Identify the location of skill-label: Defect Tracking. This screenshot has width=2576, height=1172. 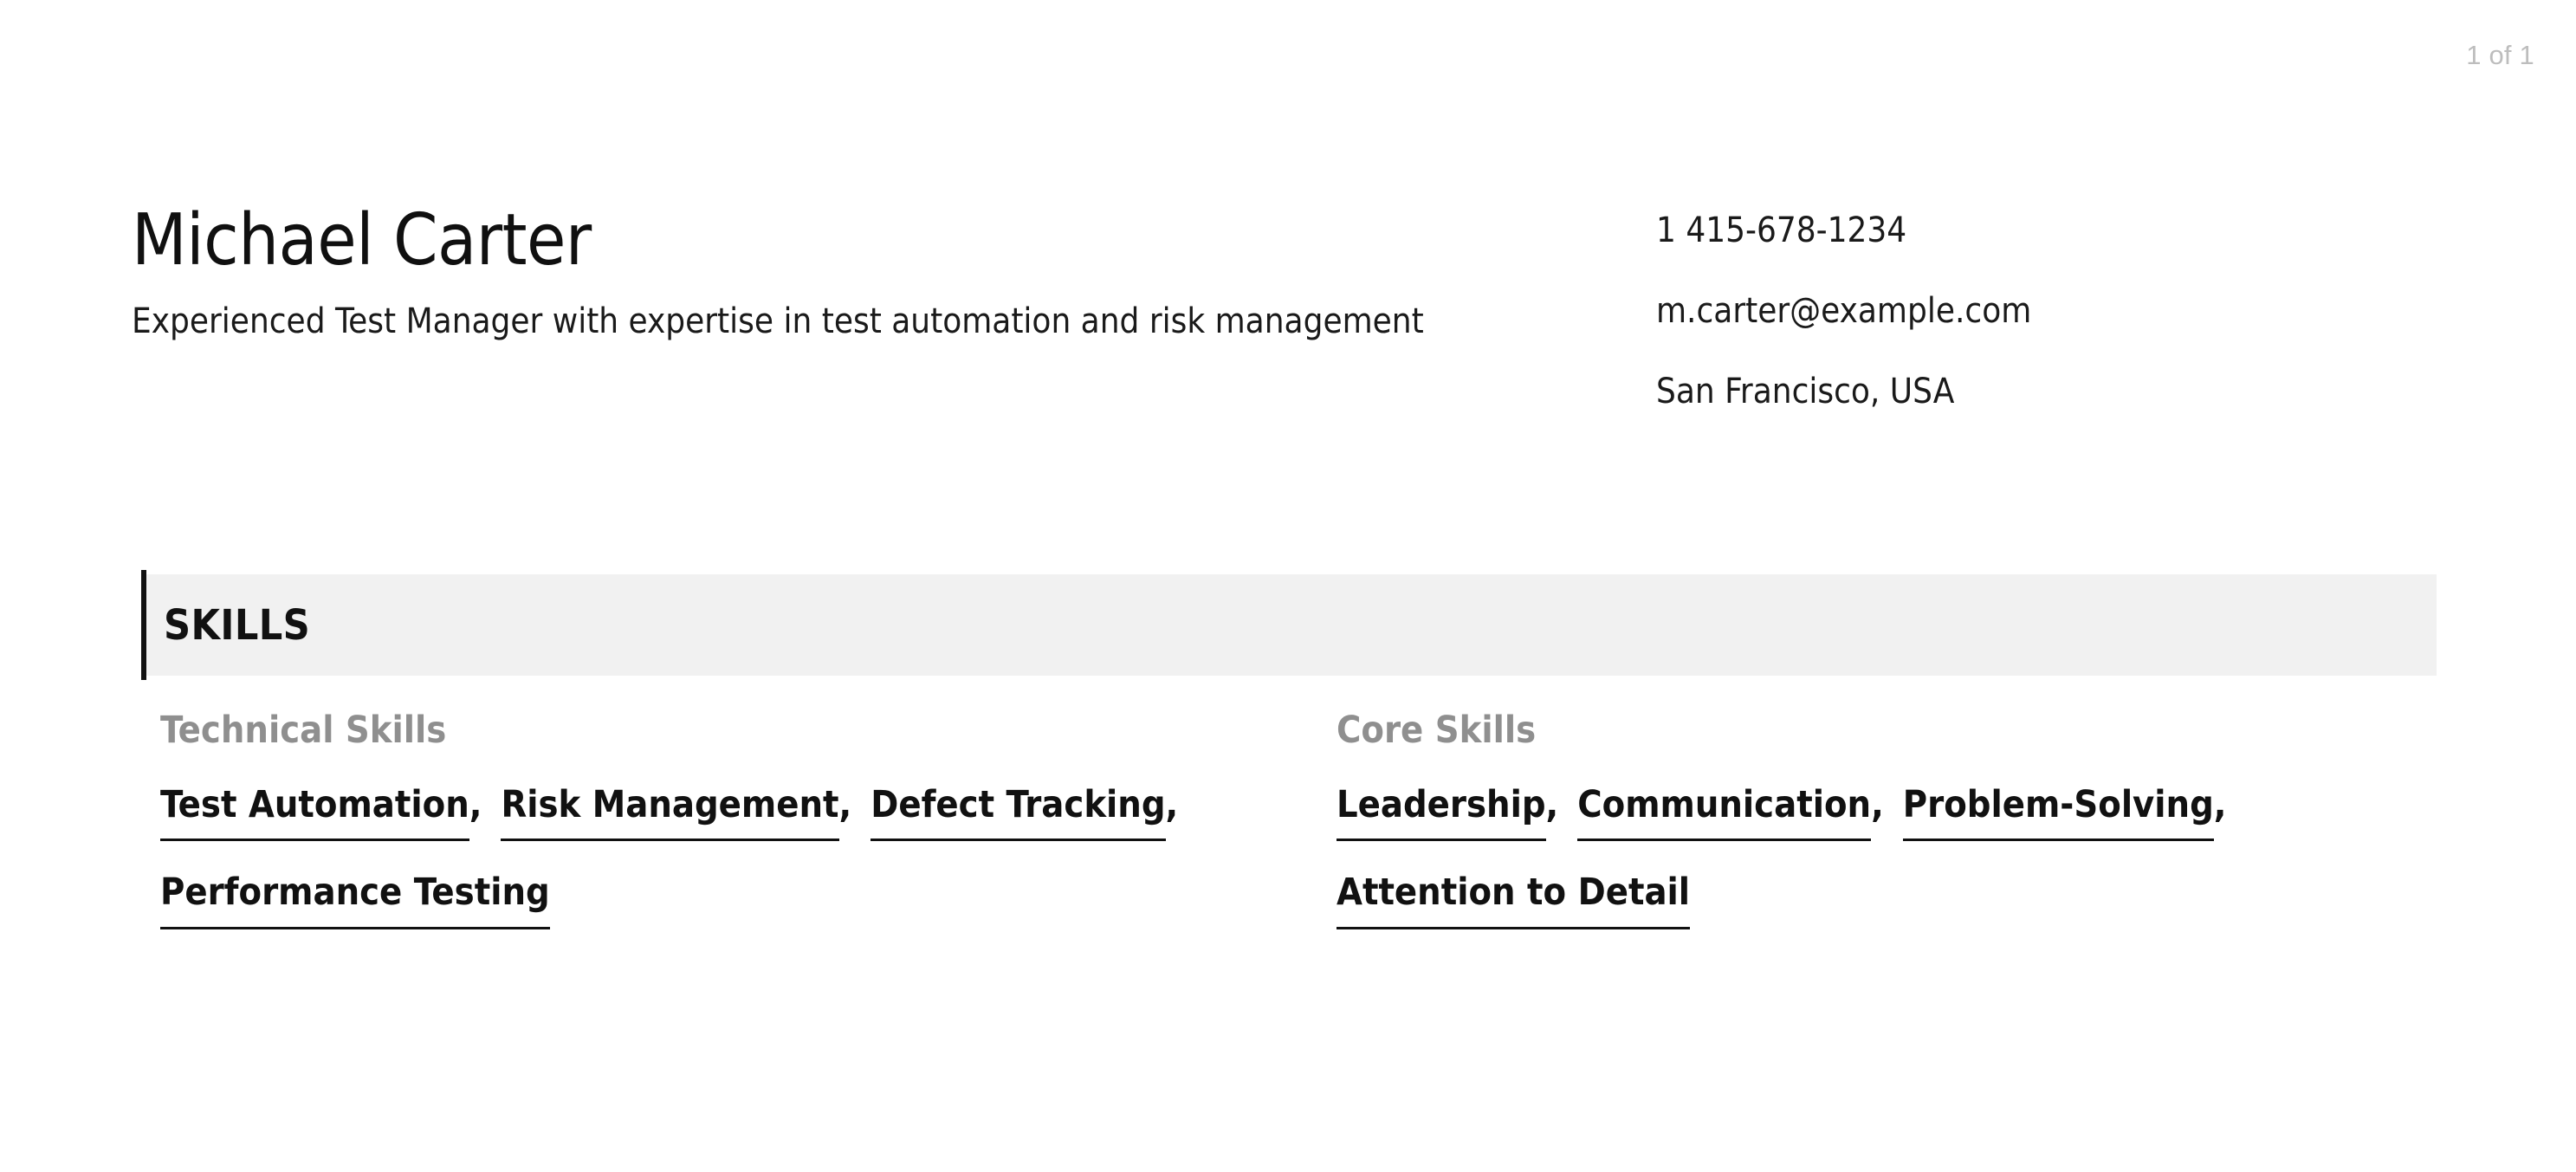
(1018, 813).